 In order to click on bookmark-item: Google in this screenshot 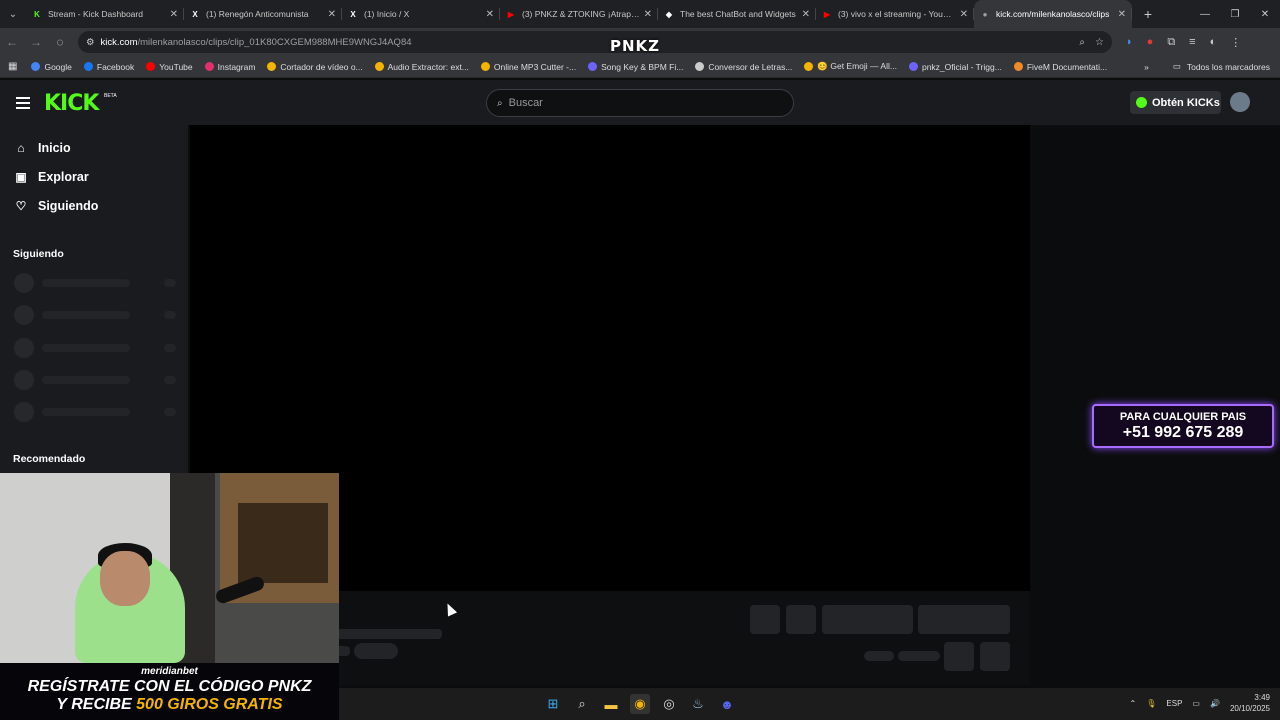, I will do `click(51, 66)`.